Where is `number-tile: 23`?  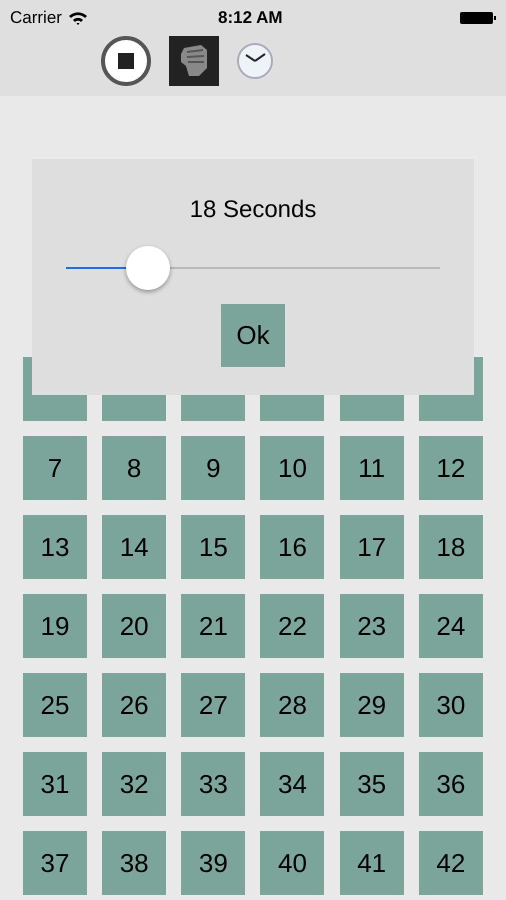 number-tile: 23 is located at coordinates (372, 626).